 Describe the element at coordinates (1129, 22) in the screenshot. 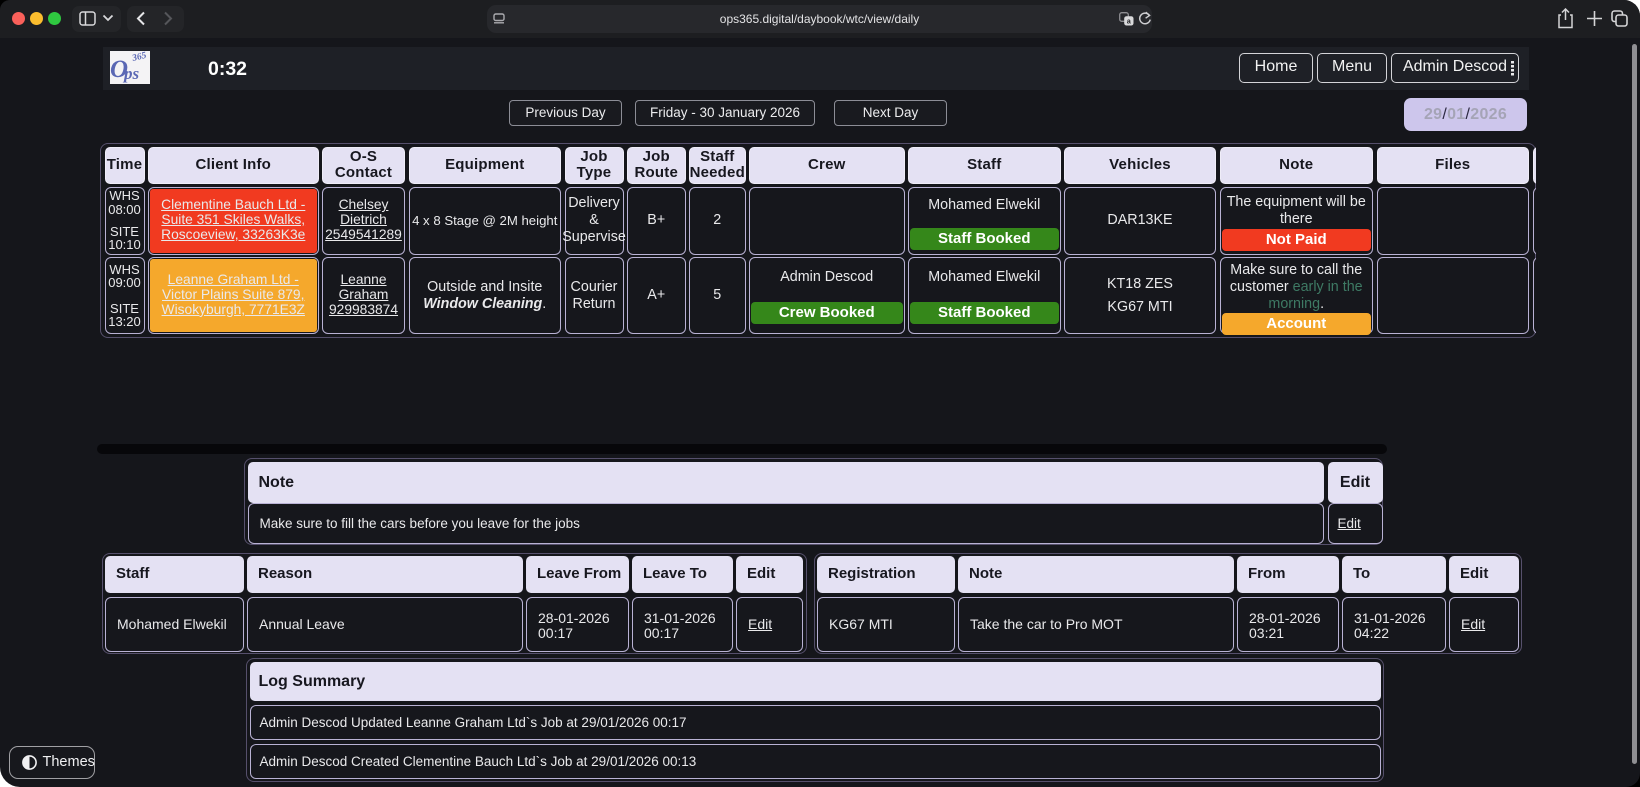

I see `svg-text: a` at that location.